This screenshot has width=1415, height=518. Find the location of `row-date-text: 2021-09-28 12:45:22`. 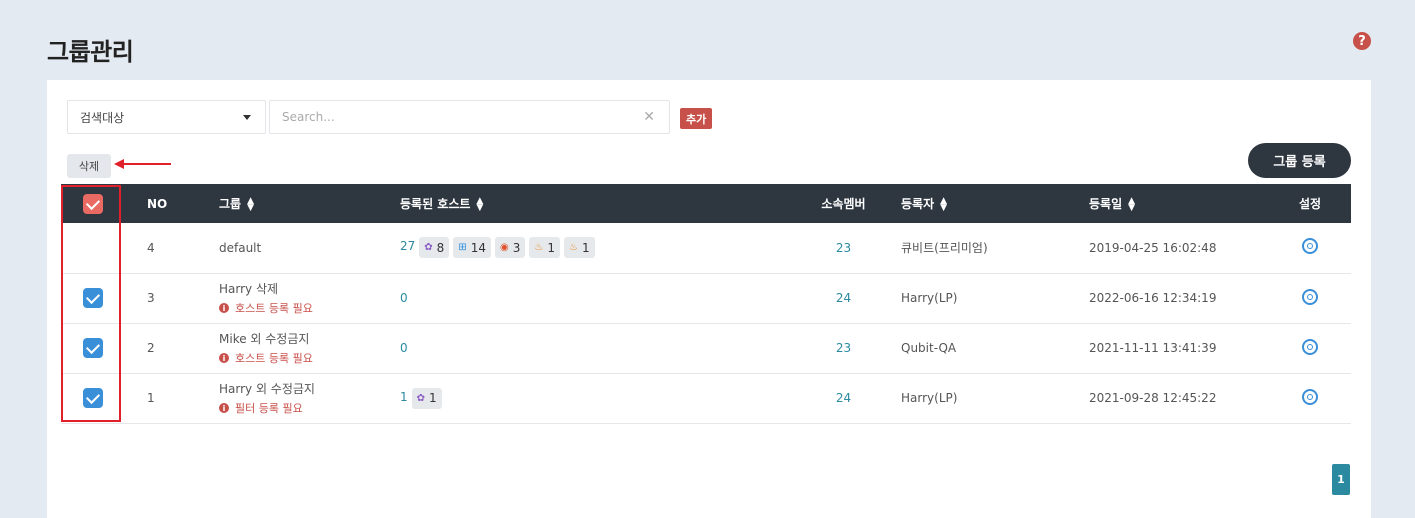

row-date-text: 2021-09-28 12:45:22 is located at coordinates (1153, 398).